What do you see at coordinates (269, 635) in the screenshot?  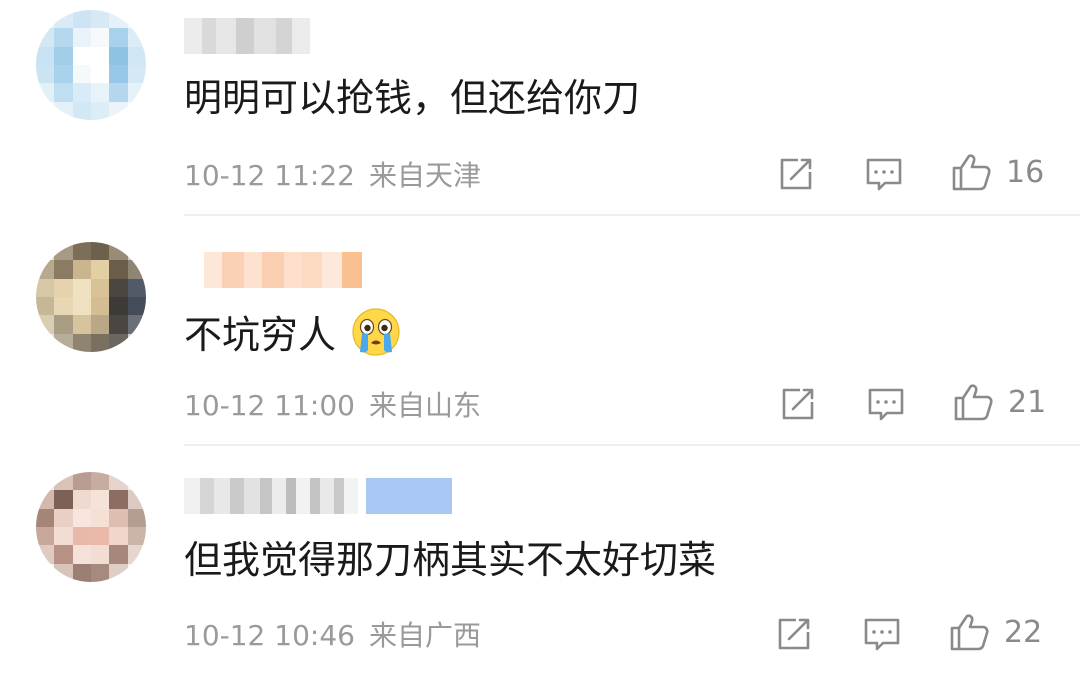 I see `comment-date: 10-12 10:46` at bounding box center [269, 635].